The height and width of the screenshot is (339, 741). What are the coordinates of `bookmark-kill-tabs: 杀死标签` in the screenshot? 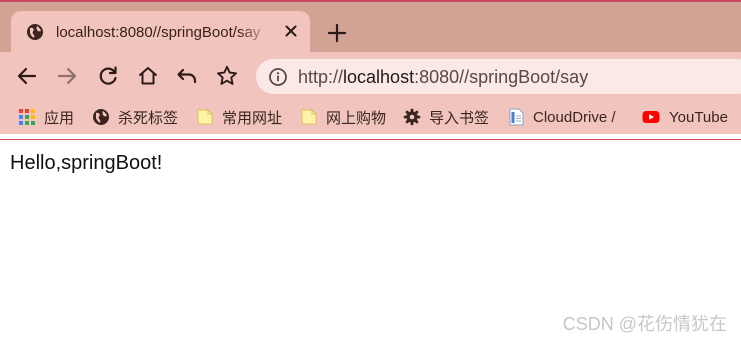 It's located at (135, 117).